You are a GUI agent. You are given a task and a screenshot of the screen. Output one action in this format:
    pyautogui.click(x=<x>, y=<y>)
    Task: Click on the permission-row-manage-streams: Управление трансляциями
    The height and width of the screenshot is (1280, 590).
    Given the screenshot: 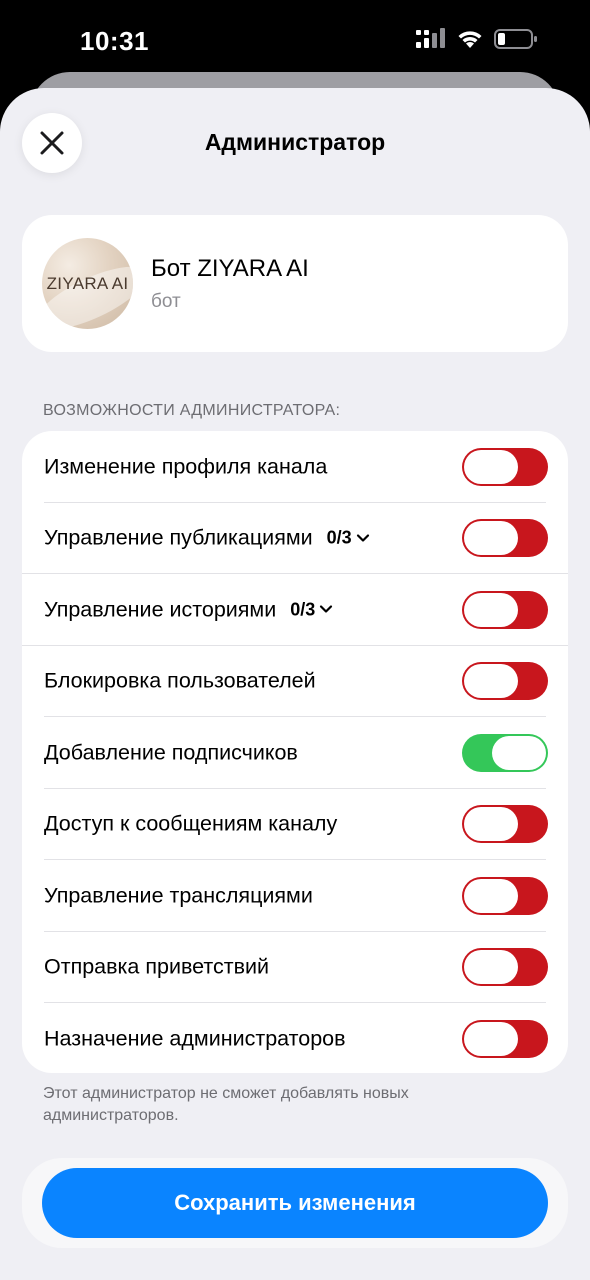 What is the action you would take?
    pyautogui.click(x=295, y=896)
    